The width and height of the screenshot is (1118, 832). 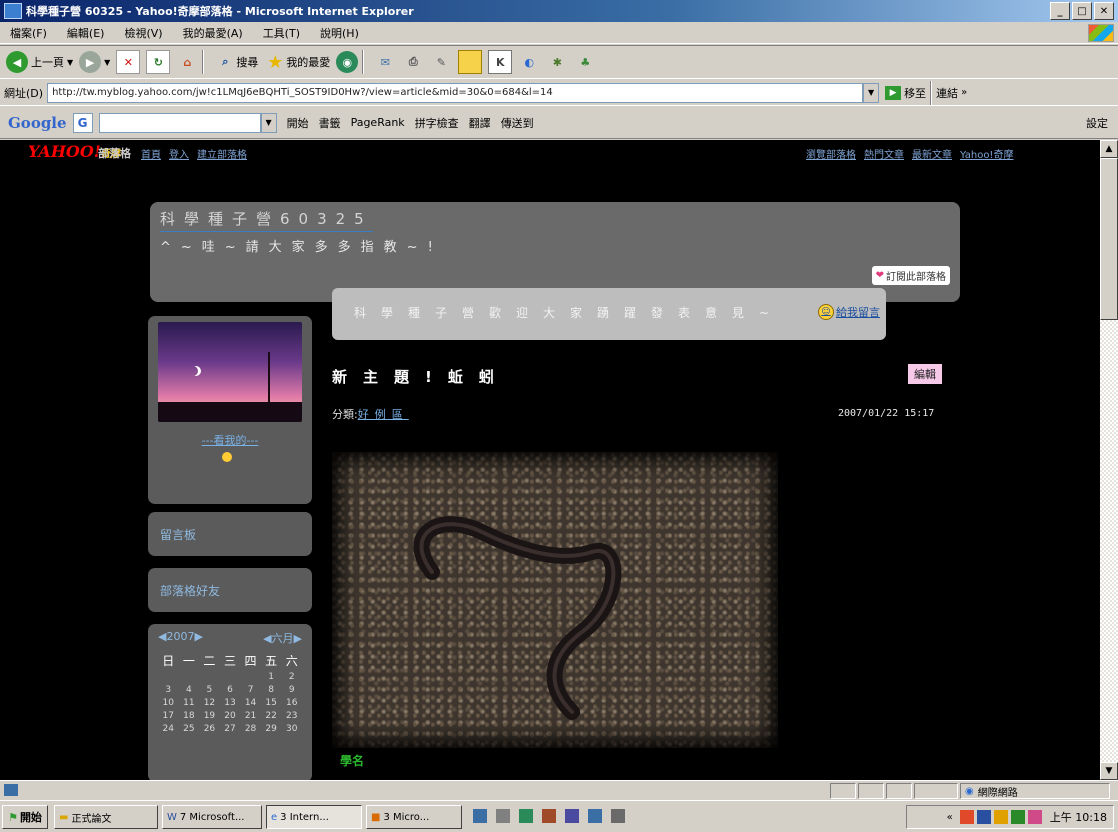 I want to click on yahoo-link-latest: 最新文章, so click(x=932, y=153).